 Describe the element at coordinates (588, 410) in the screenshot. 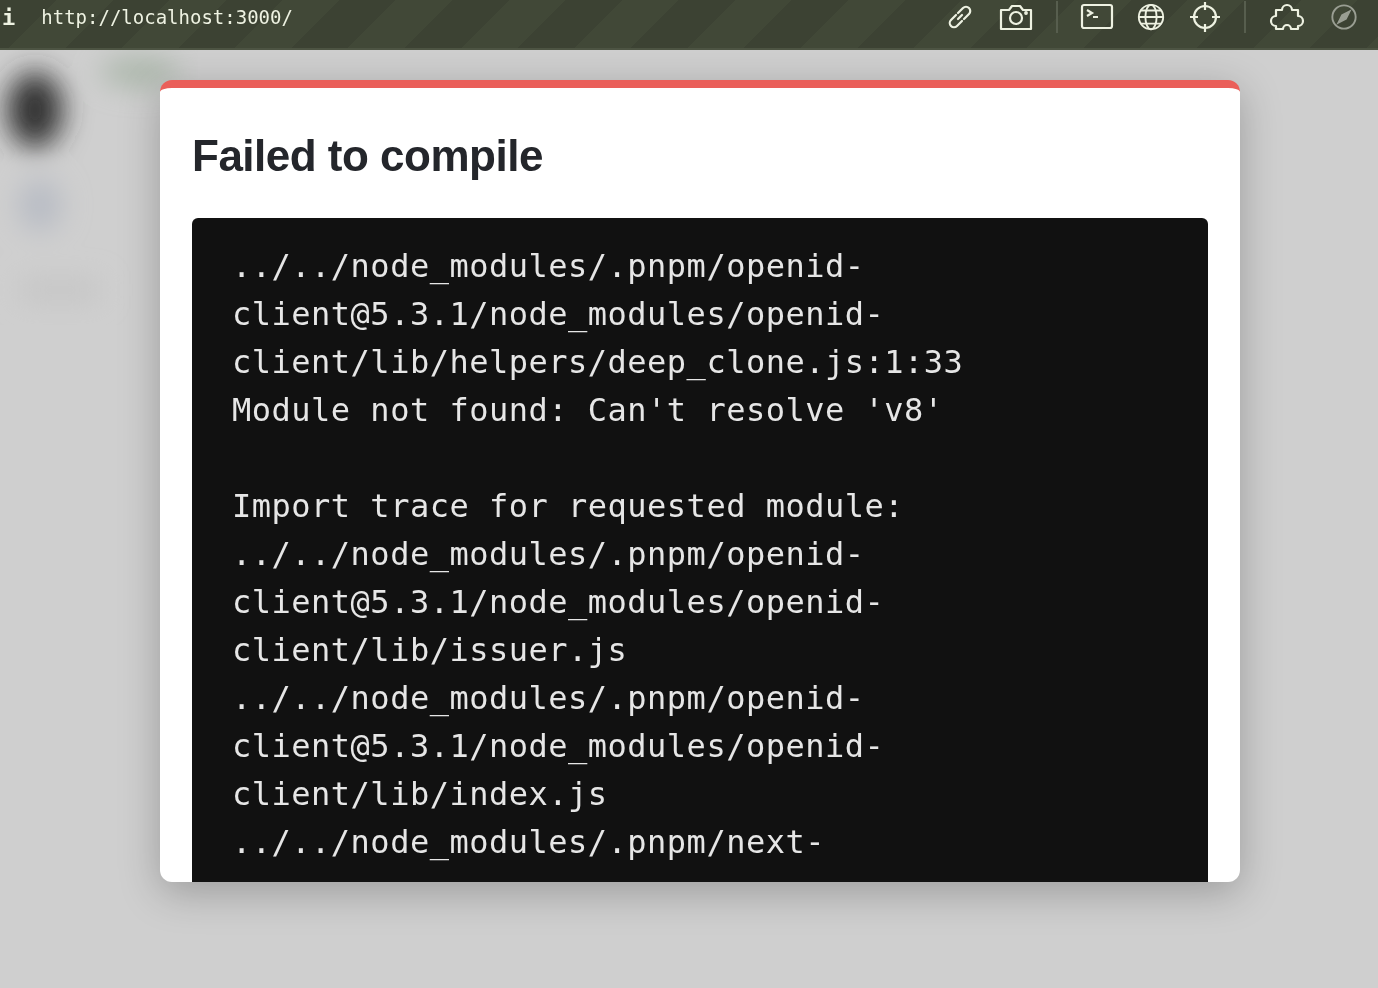

I see `code-line: Module not found: Can't resolve 'v8'` at that location.